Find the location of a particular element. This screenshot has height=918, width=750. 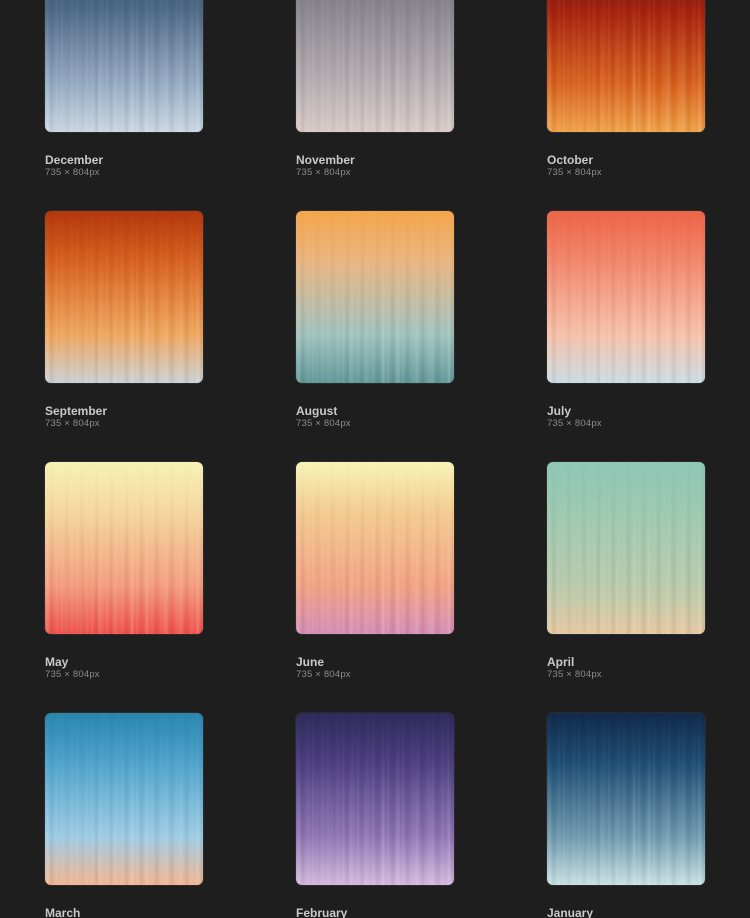

item-title: April is located at coordinates (561, 662).